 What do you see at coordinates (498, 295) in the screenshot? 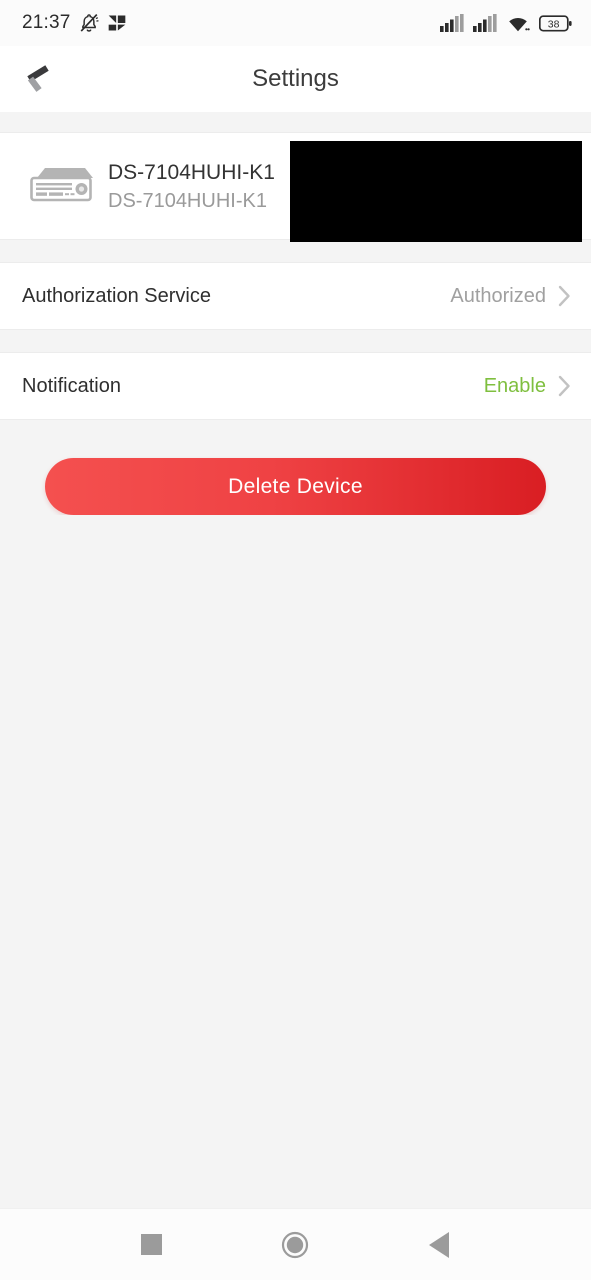
I see `setting-value-authorization-service: Authorized` at bounding box center [498, 295].